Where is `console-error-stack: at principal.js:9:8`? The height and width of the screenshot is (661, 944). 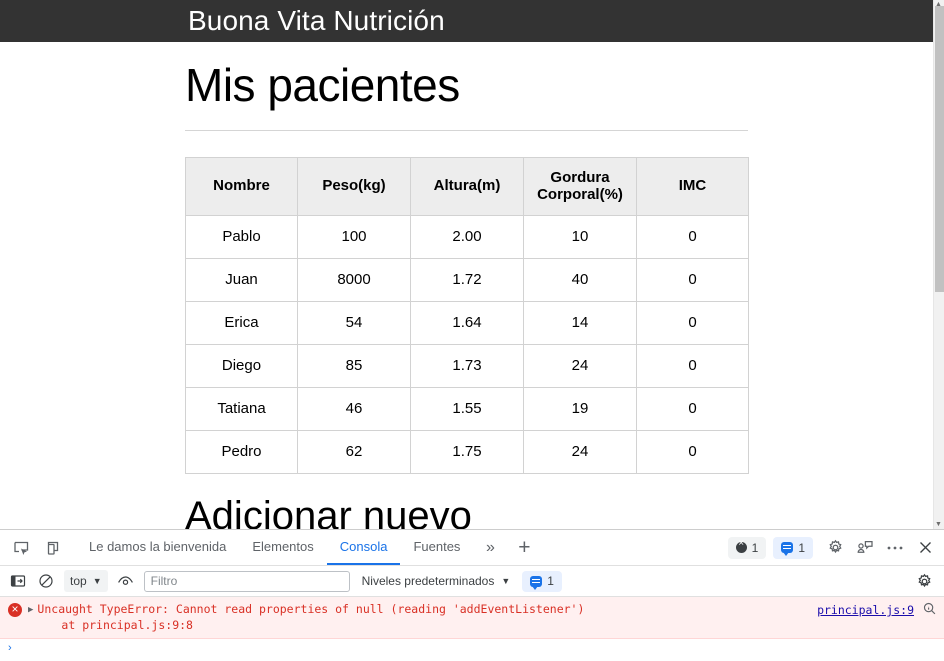 console-error-stack: at principal.js:9:8 is located at coordinates (310, 625).